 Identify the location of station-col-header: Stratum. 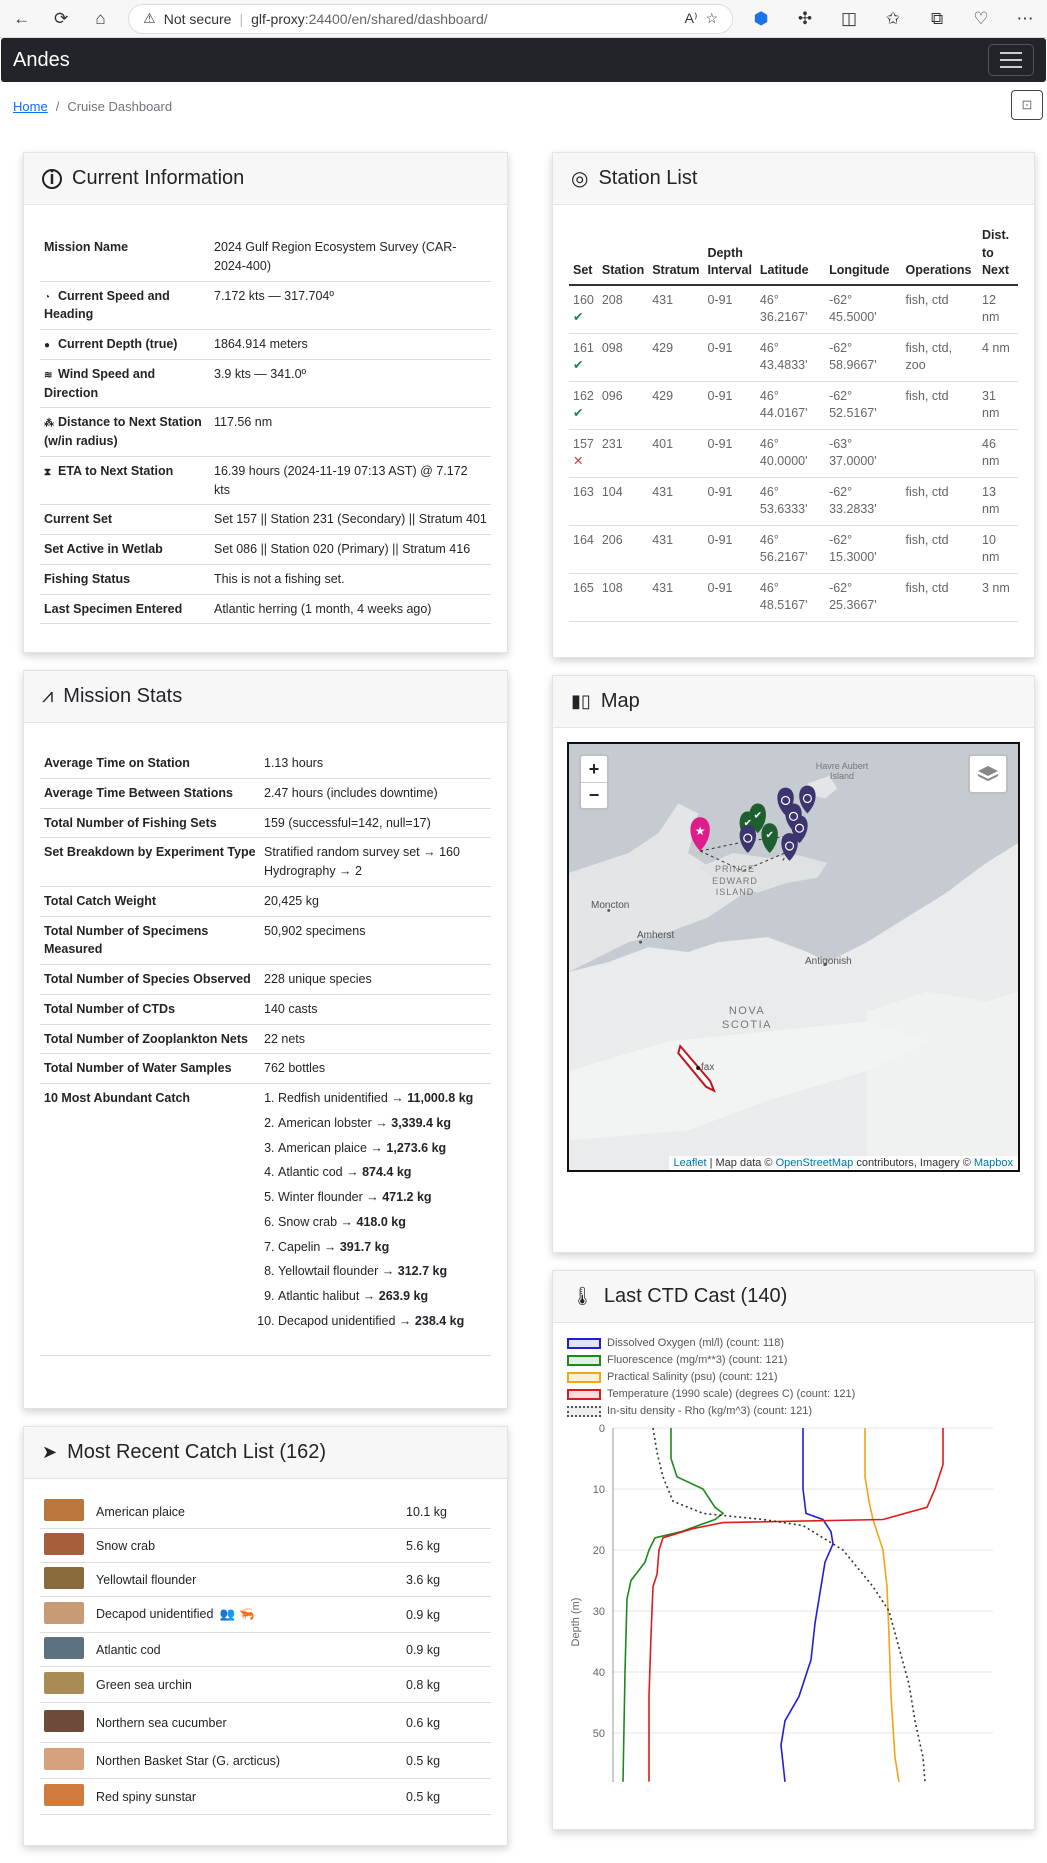
(676, 254).